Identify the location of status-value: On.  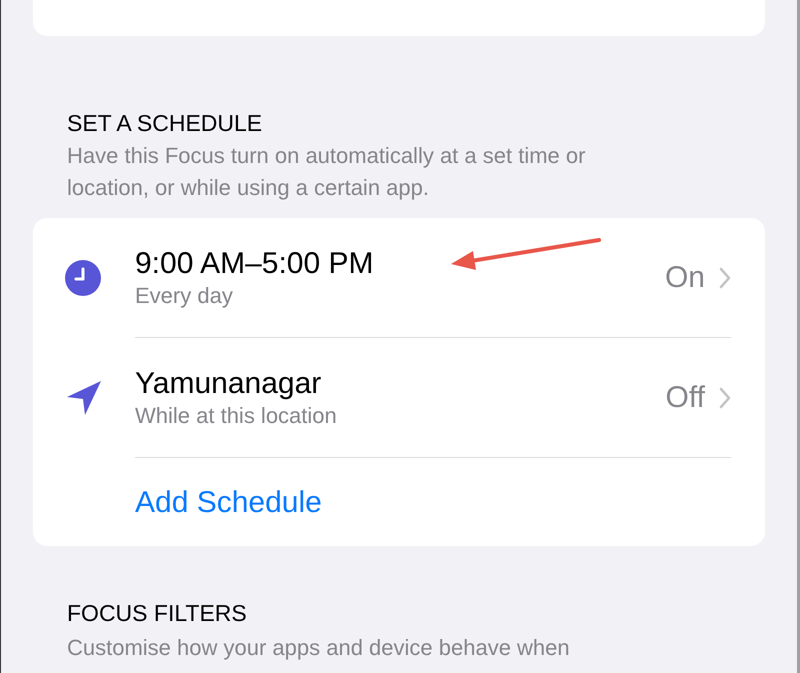
(684, 278).